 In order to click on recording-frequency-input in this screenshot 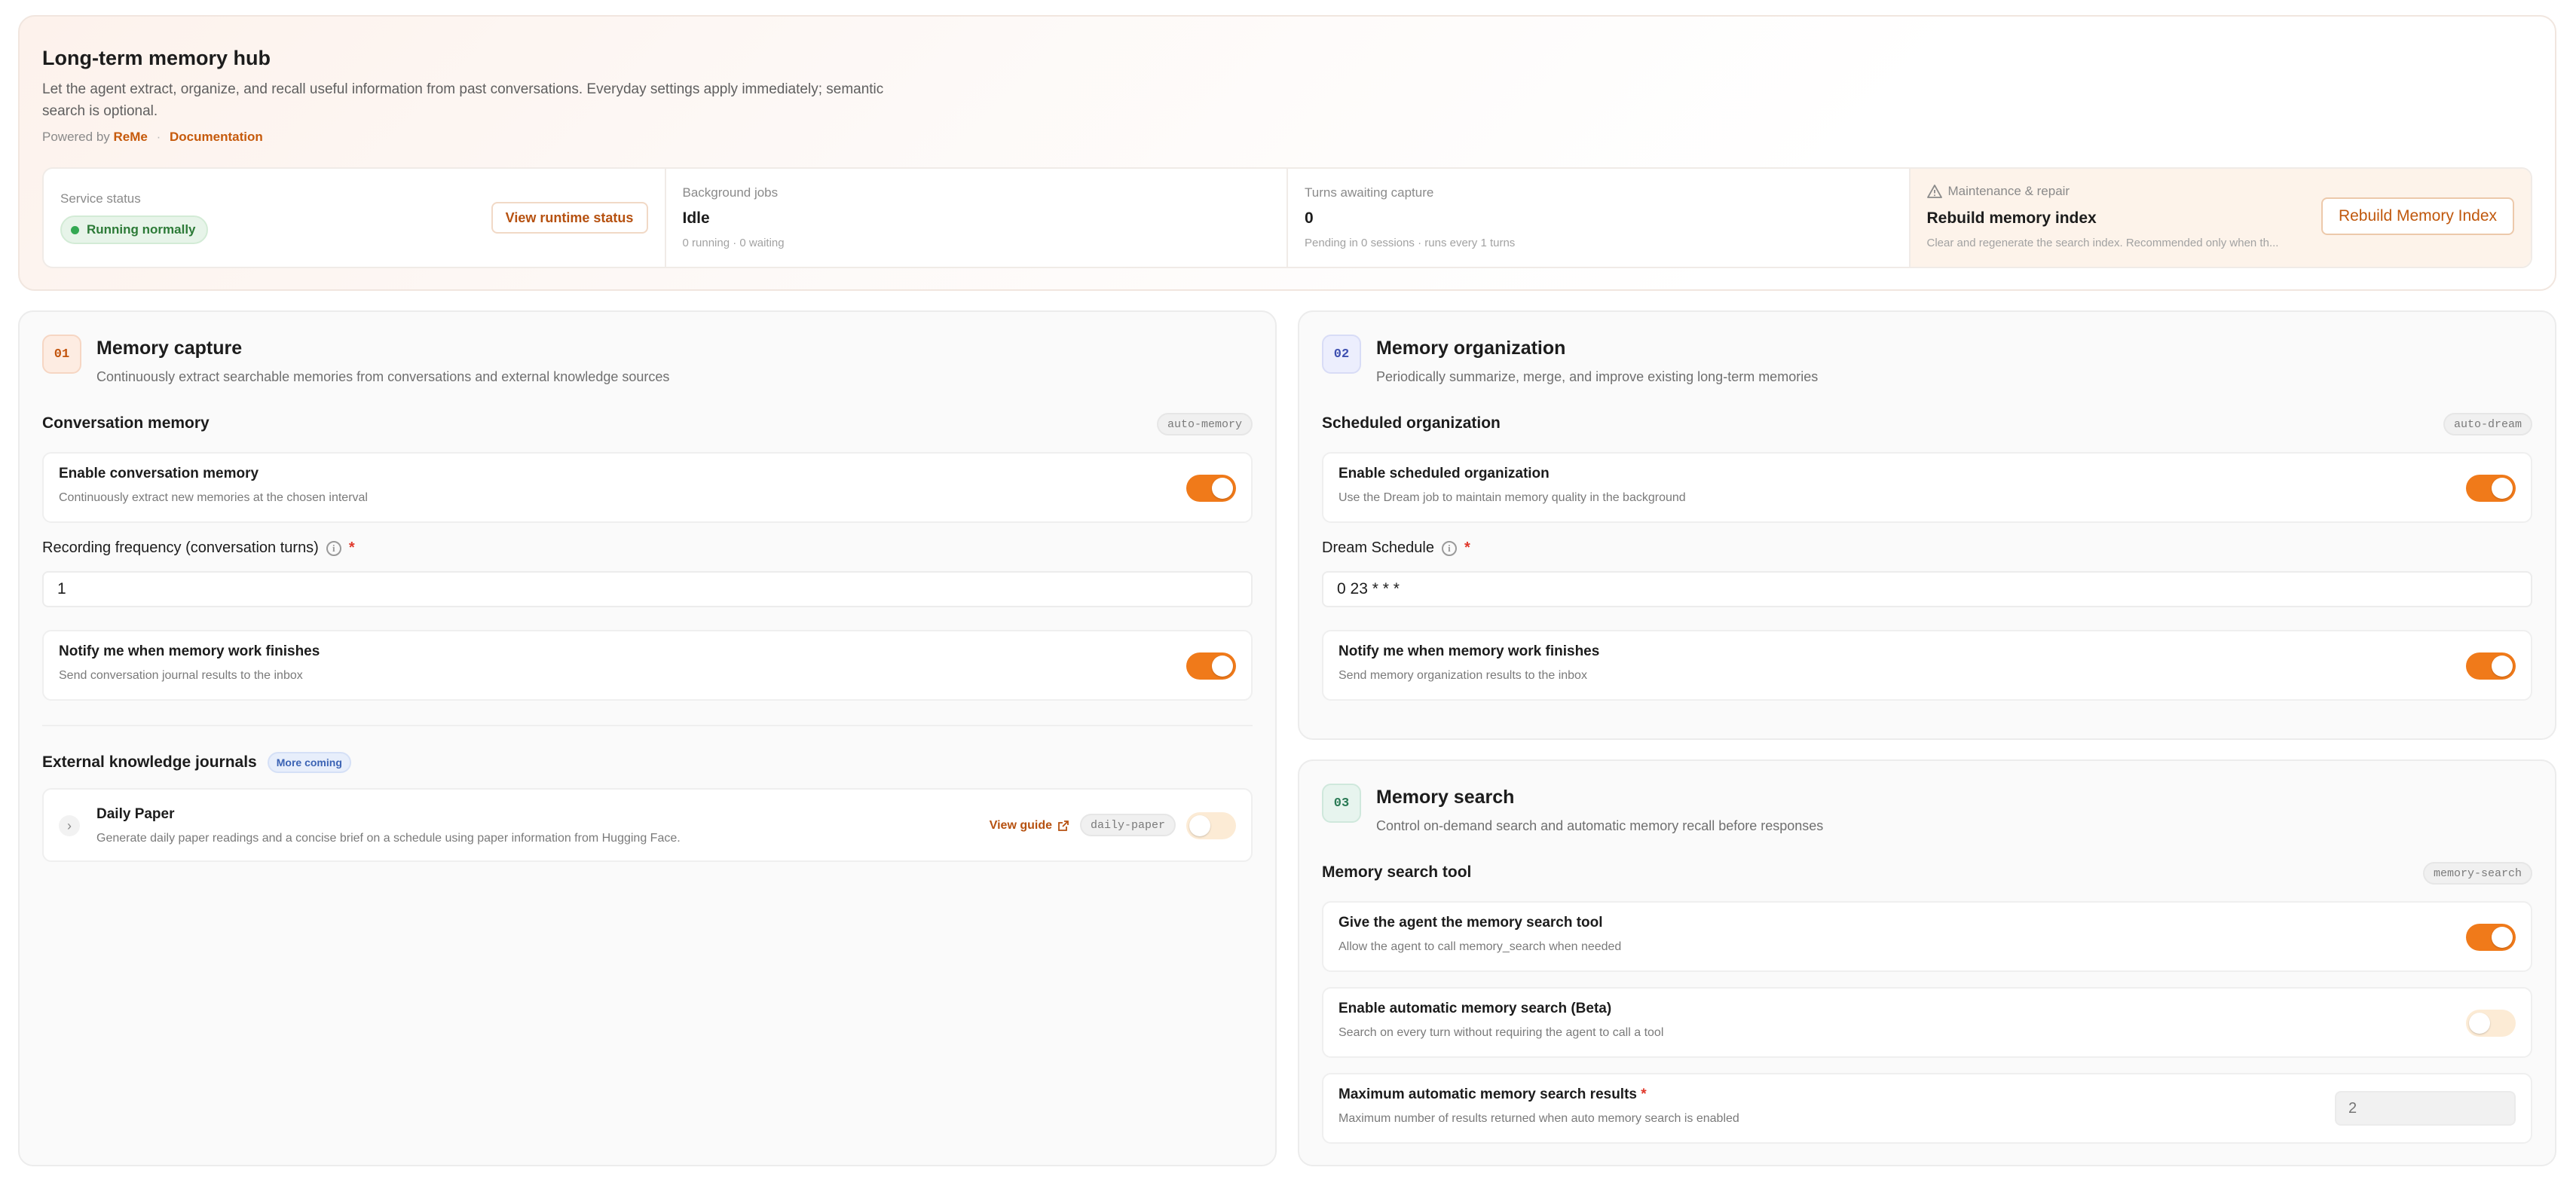, I will do `click(647, 589)`.